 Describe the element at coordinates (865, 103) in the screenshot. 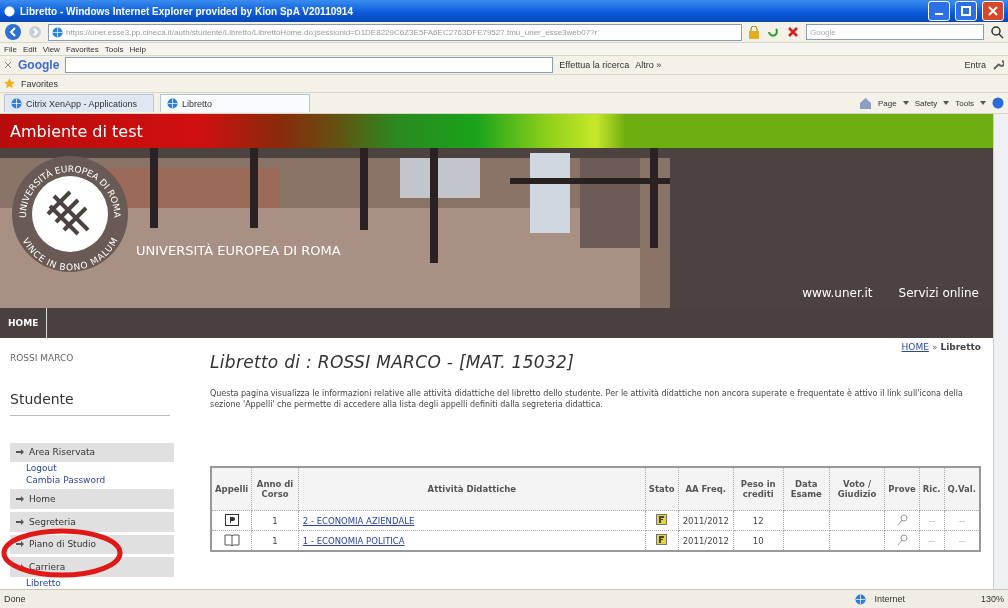

I see `home-icon` at that location.